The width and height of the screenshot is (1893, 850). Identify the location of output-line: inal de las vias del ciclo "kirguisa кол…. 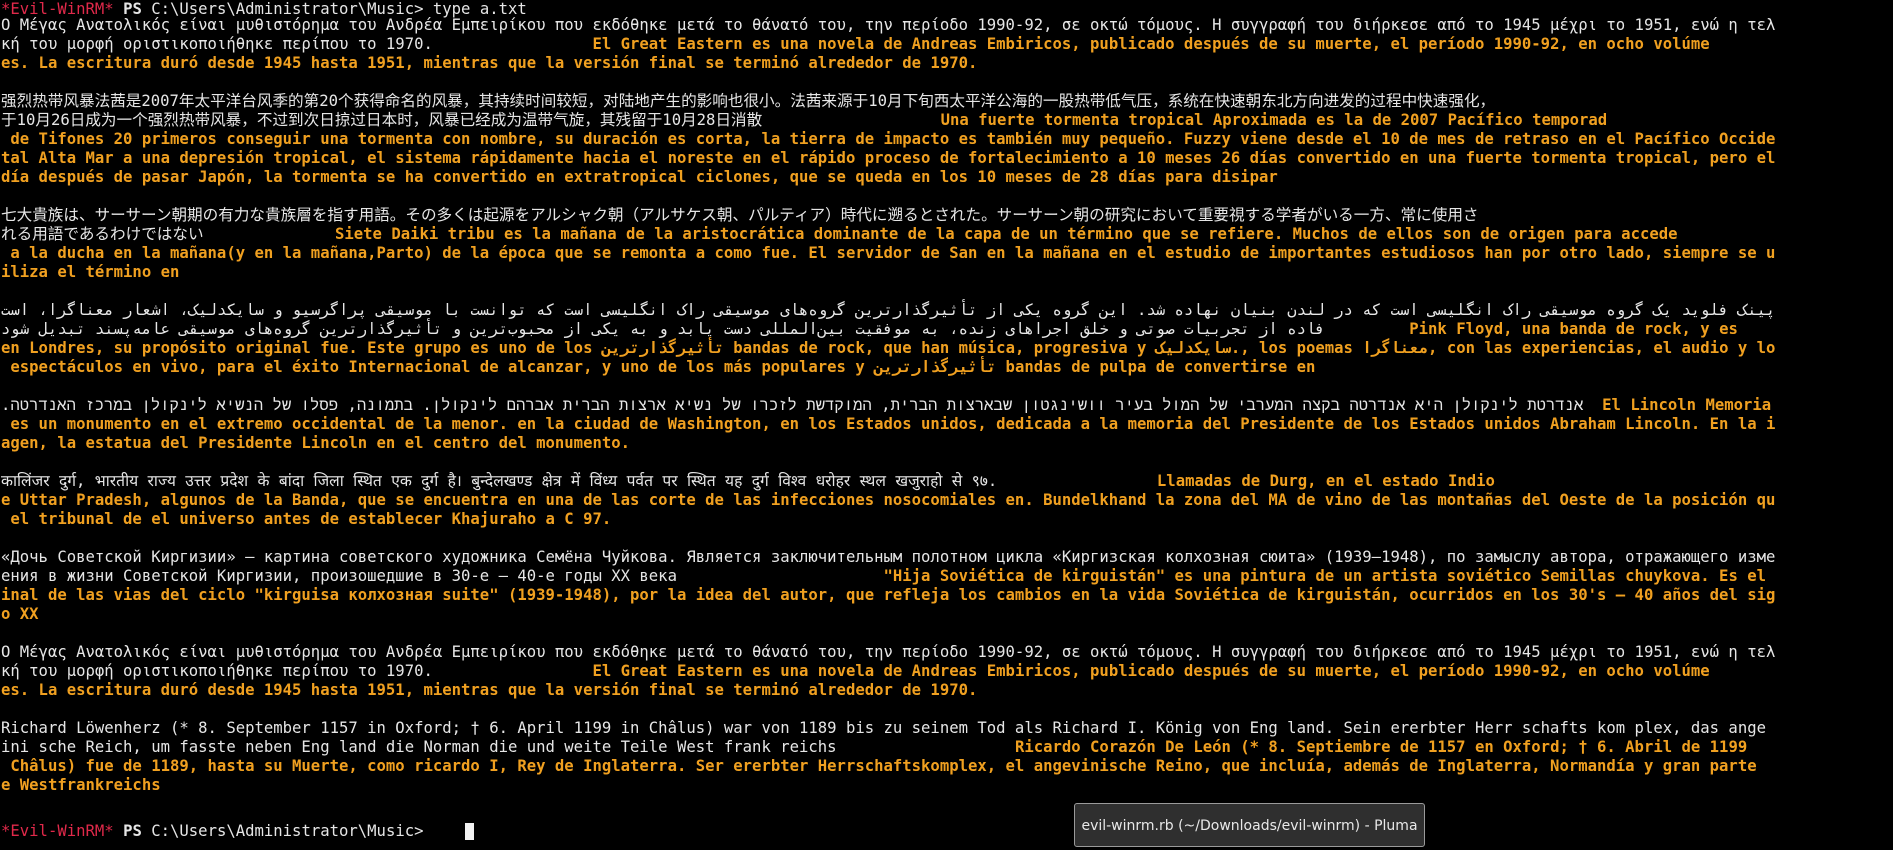
(888, 595).